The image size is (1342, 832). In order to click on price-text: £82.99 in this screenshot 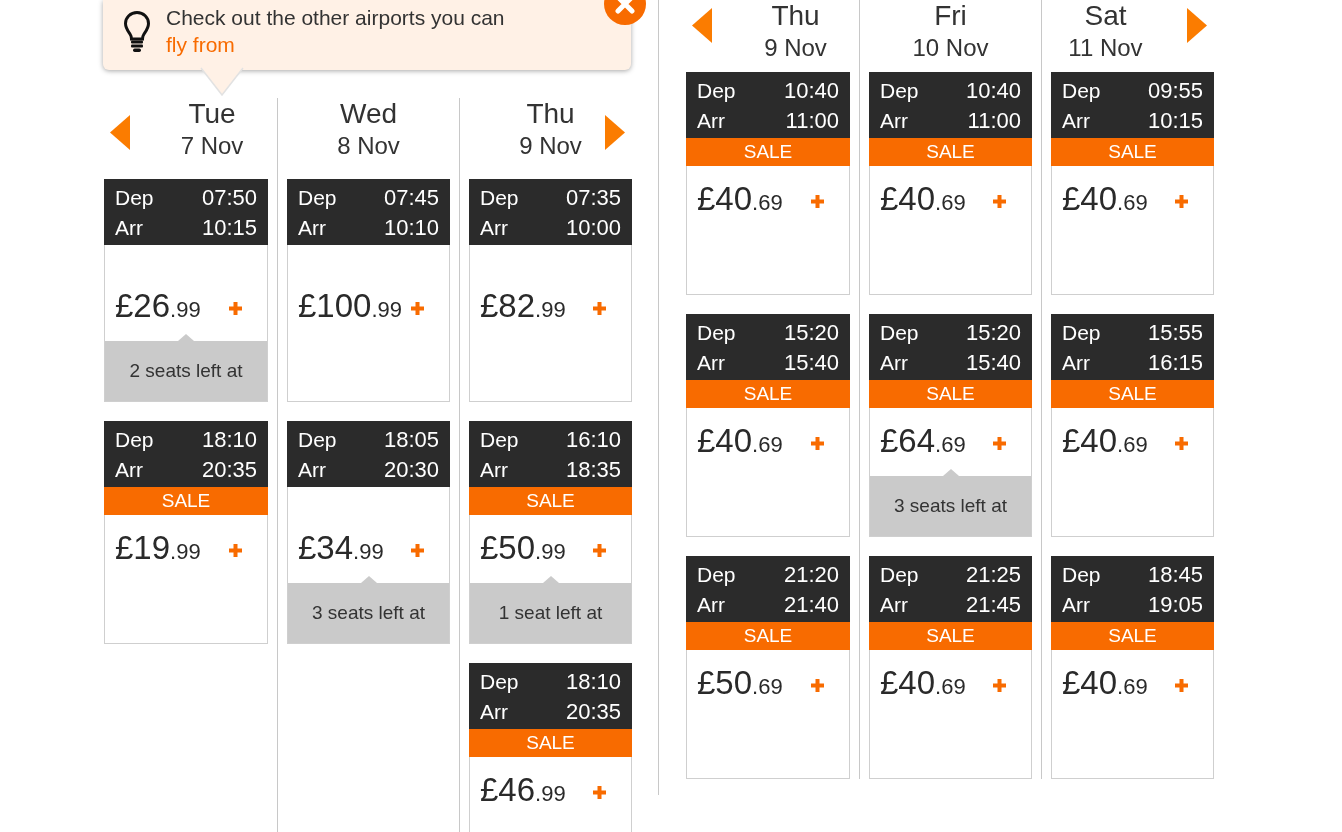, I will do `click(523, 307)`.